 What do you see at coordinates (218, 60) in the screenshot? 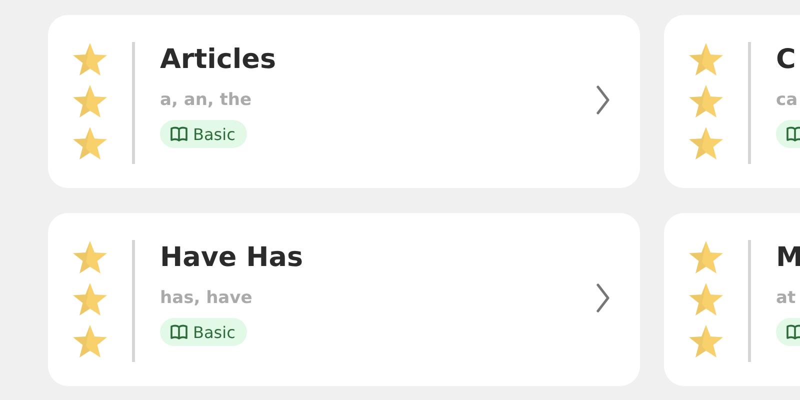
I see `lesson-title: Articles` at bounding box center [218, 60].